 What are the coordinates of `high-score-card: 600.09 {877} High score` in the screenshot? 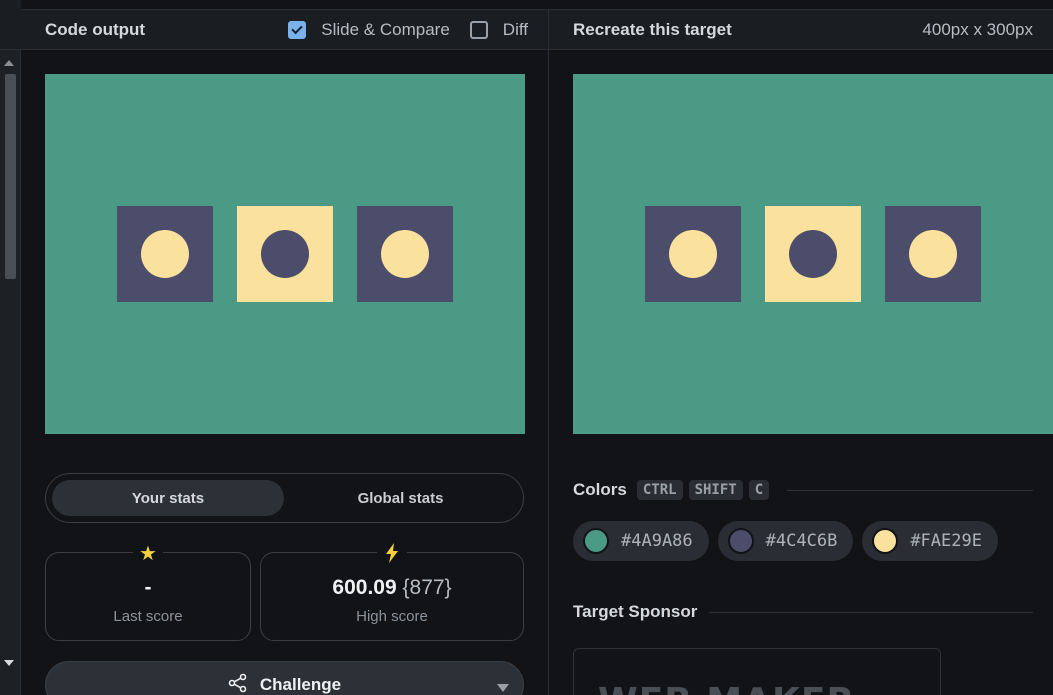 It's located at (392, 590).